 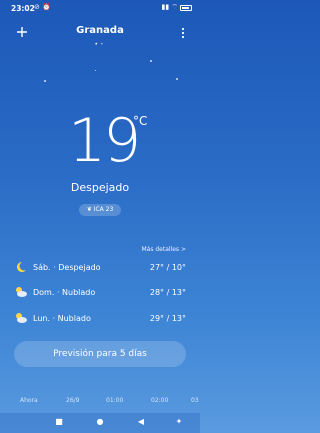 I want to click on leaf-icon: ❦, so click(x=89, y=209).